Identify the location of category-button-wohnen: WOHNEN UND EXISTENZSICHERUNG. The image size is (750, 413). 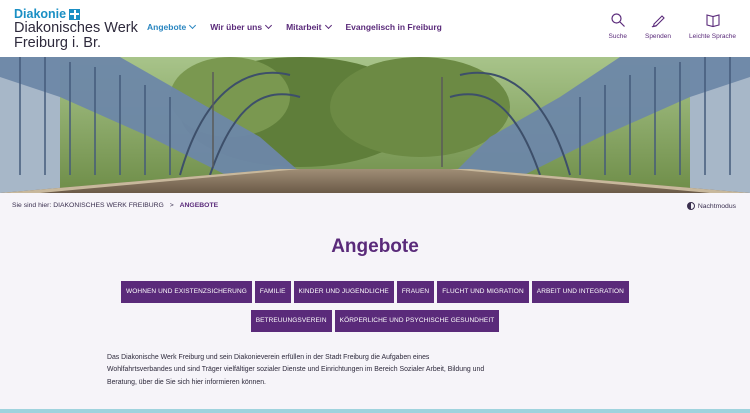
(186, 292).